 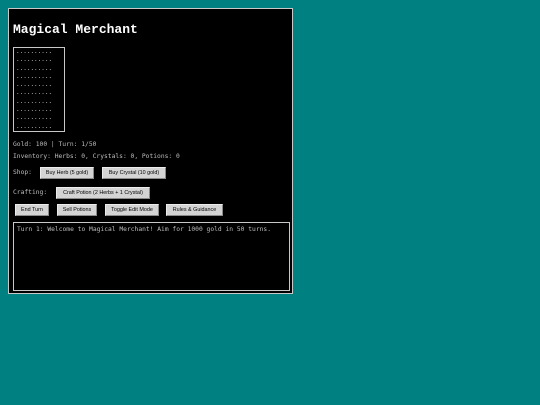 I want to click on rules-guidance-button: Rules & Guidance, so click(x=194, y=210).